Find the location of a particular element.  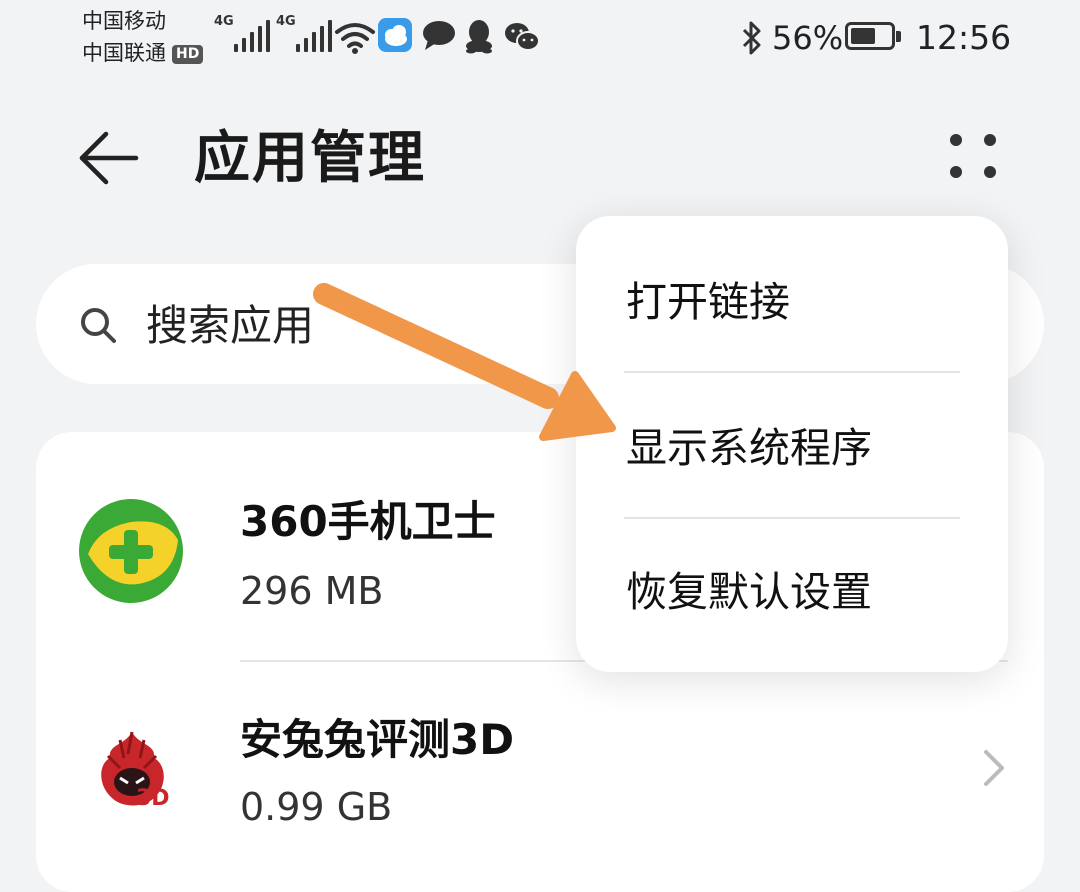

status-bar: 中国移动 中国联通 HD 4G 4G 56% 12:56 is located at coordinates (540, 40).